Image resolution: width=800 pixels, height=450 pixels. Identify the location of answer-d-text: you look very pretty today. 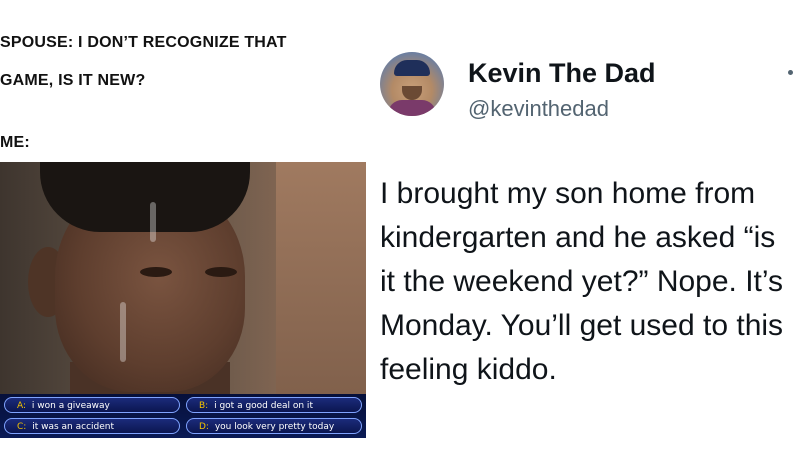
(274, 427).